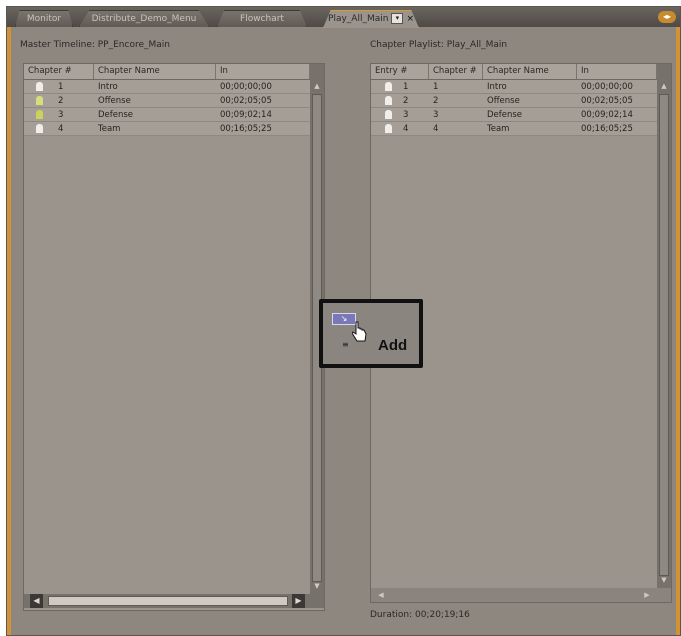 This screenshot has width=681, height=636. I want to click on entry-number: 3, so click(406, 115).